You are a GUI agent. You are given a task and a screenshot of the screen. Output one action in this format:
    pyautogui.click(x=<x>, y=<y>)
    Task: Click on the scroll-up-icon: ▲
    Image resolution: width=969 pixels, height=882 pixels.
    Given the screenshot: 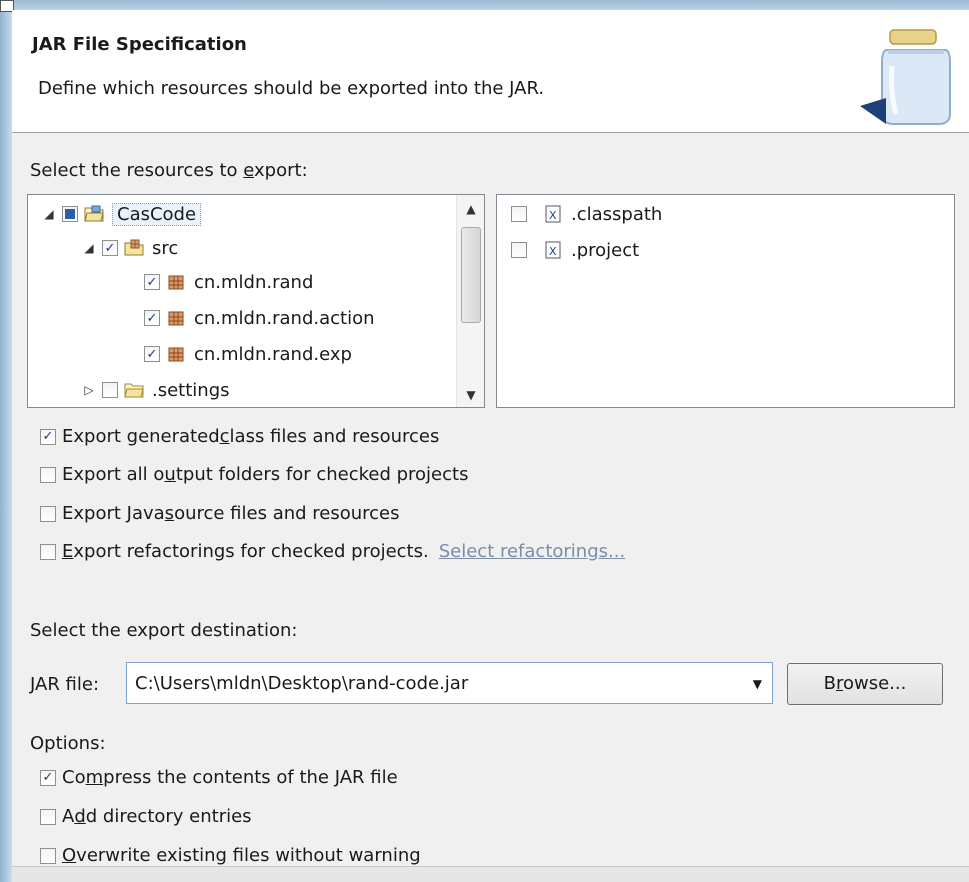 What is the action you would take?
    pyautogui.click(x=470, y=209)
    